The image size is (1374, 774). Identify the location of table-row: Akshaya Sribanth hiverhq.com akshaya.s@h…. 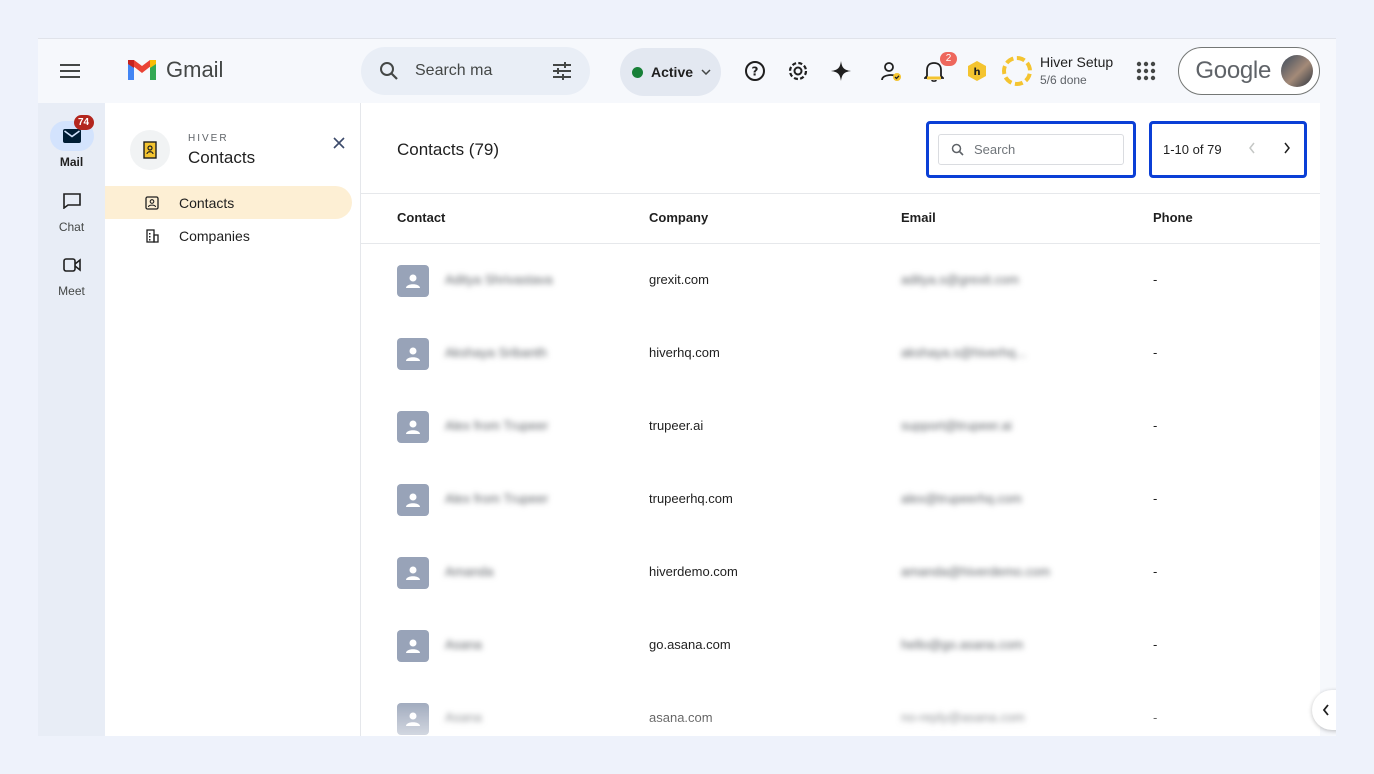
(840, 353).